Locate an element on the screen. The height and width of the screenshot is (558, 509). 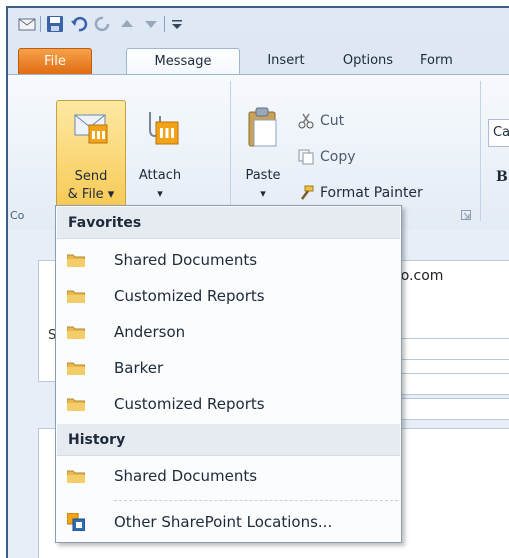
attach-dropdown-arrow: ▾ is located at coordinates (160, 193).